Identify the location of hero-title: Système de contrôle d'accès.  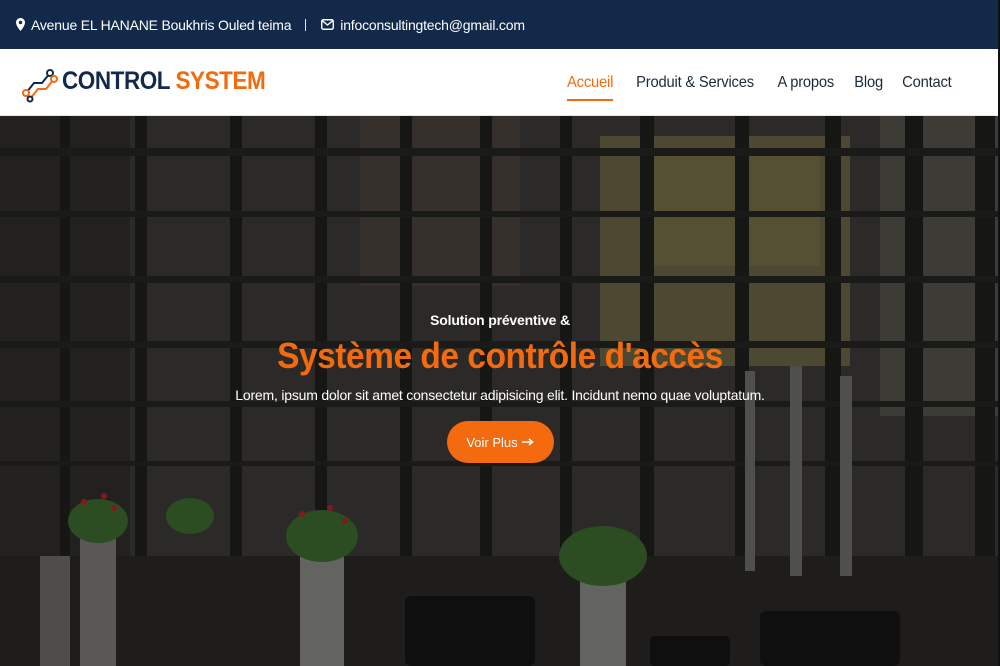
(500, 355).